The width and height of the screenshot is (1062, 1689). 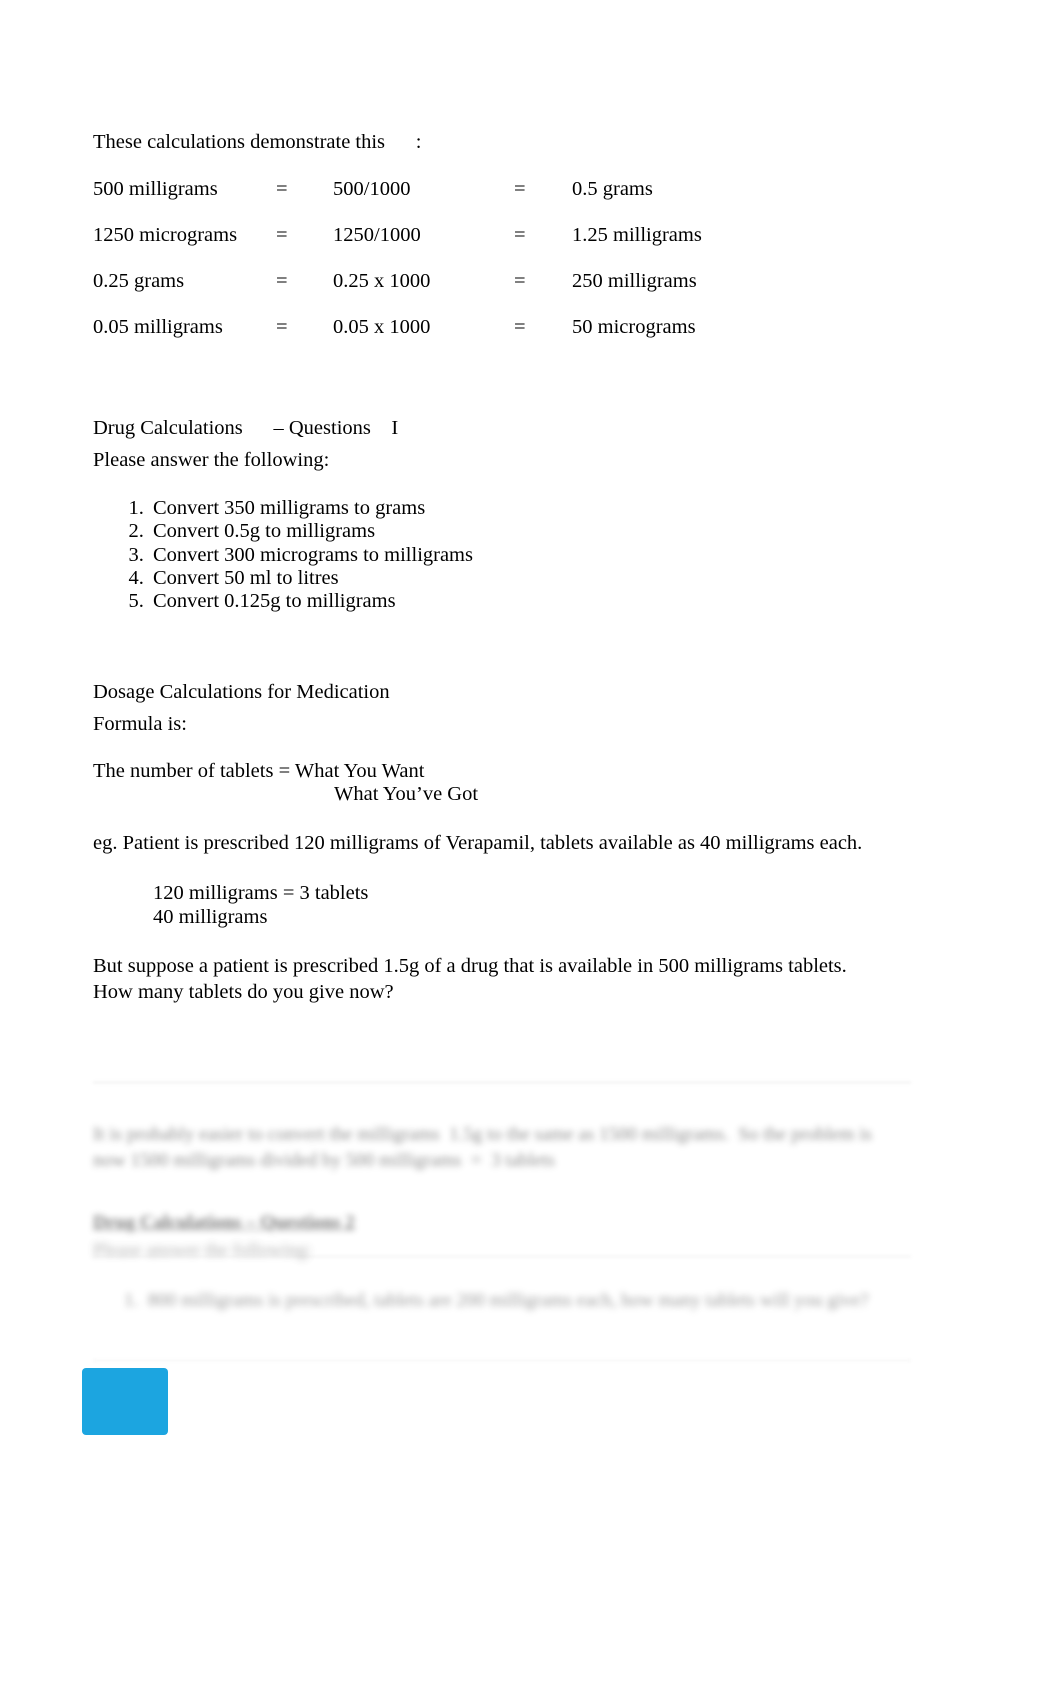 What do you see at coordinates (516, 601) in the screenshot?
I see `list-item: Convert 0.125g to milligrams` at bounding box center [516, 601].